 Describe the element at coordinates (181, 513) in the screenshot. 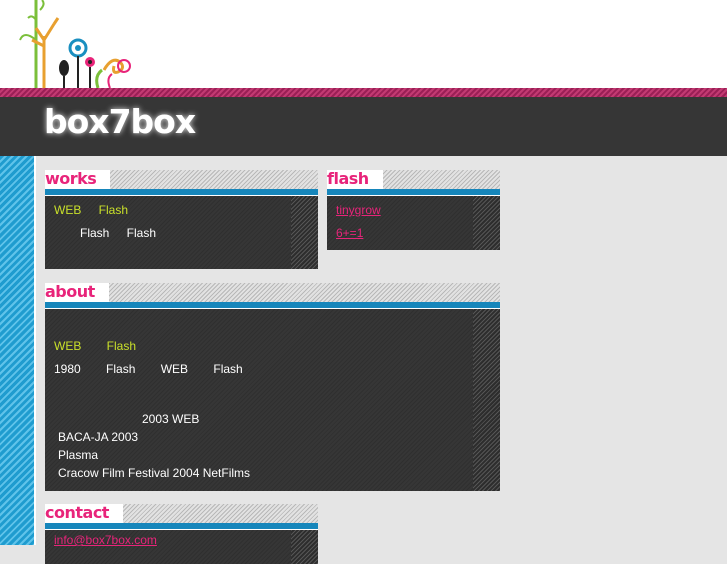

I see `contact-panel-header: contact` at that location.